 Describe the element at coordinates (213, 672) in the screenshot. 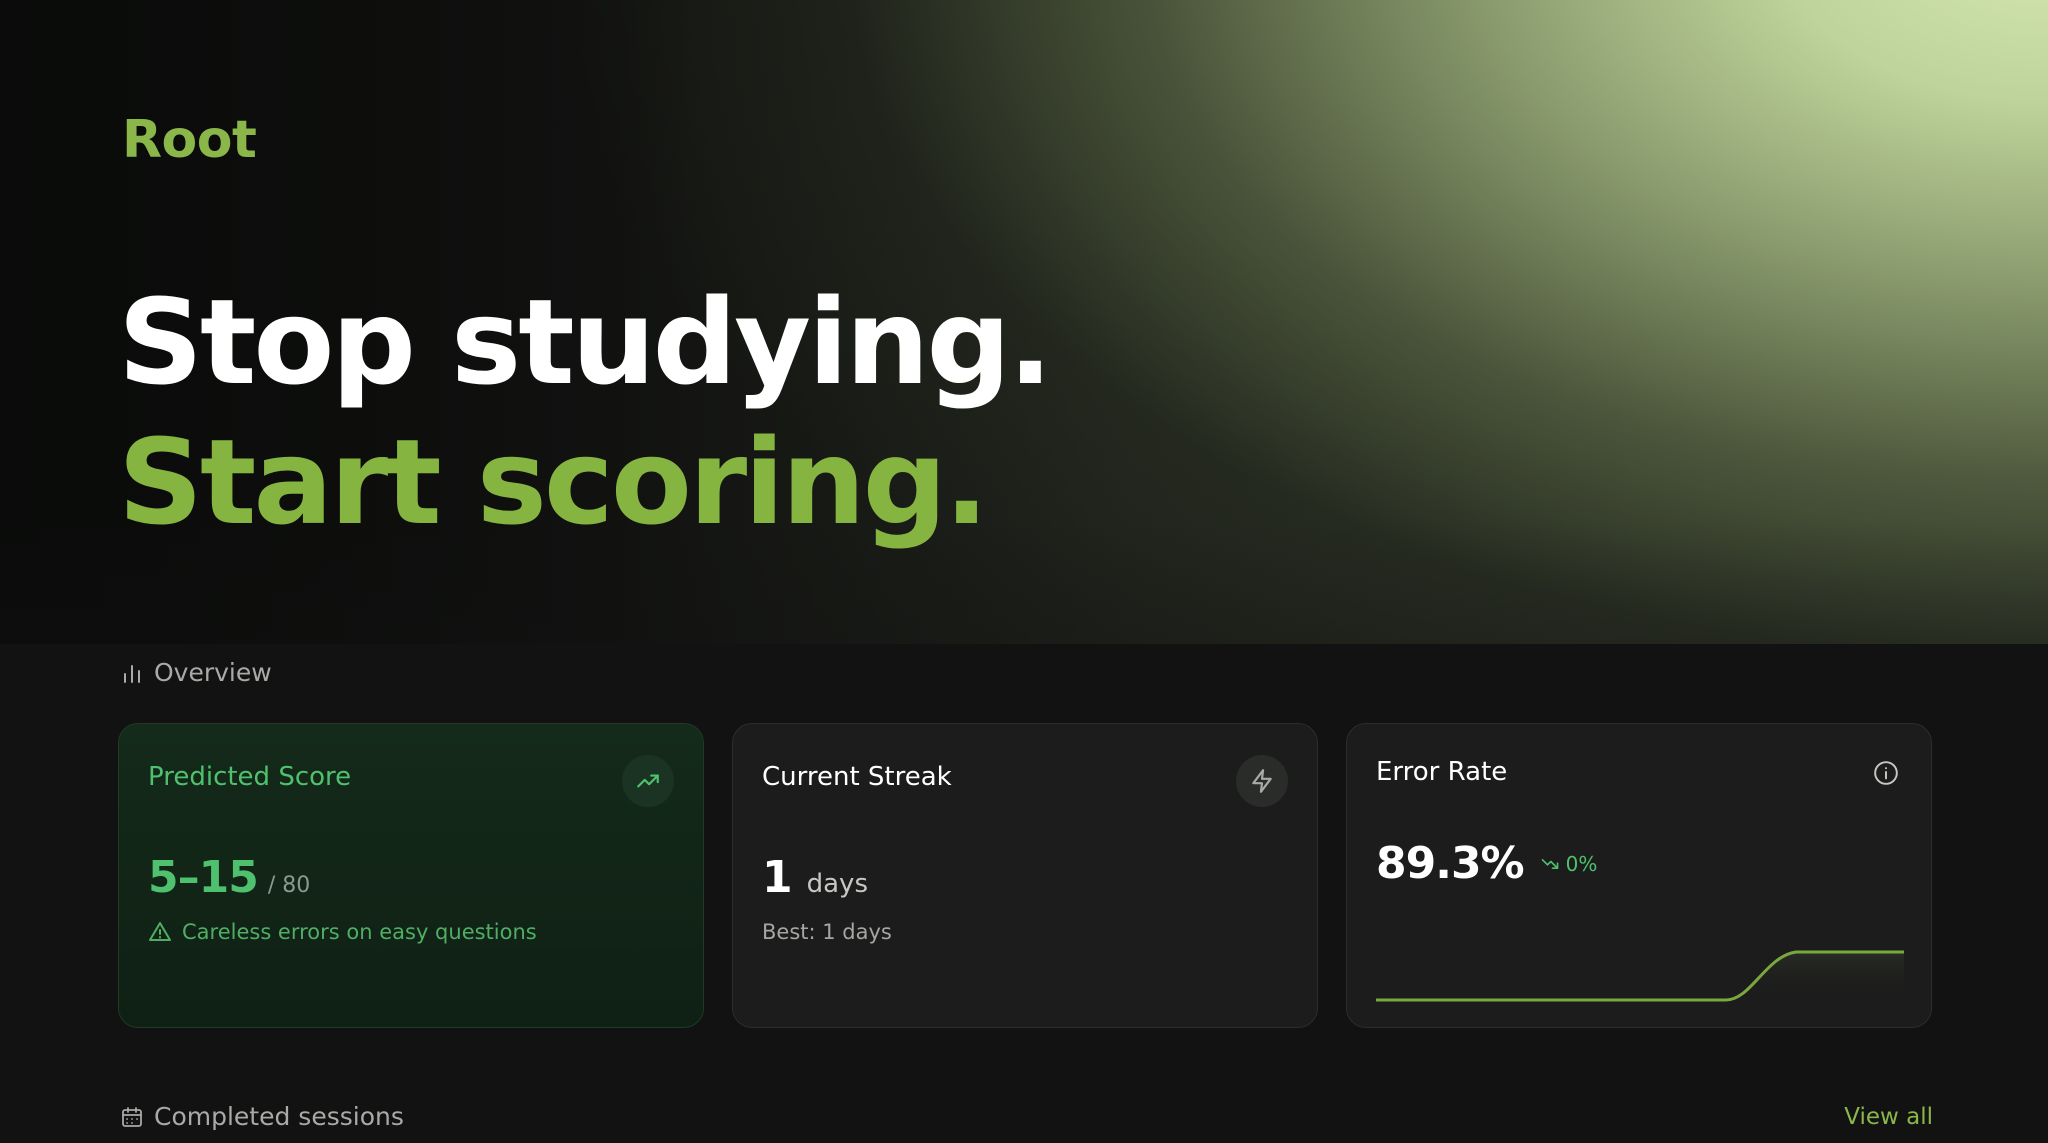

I see `overview-label: Overview` at that location.